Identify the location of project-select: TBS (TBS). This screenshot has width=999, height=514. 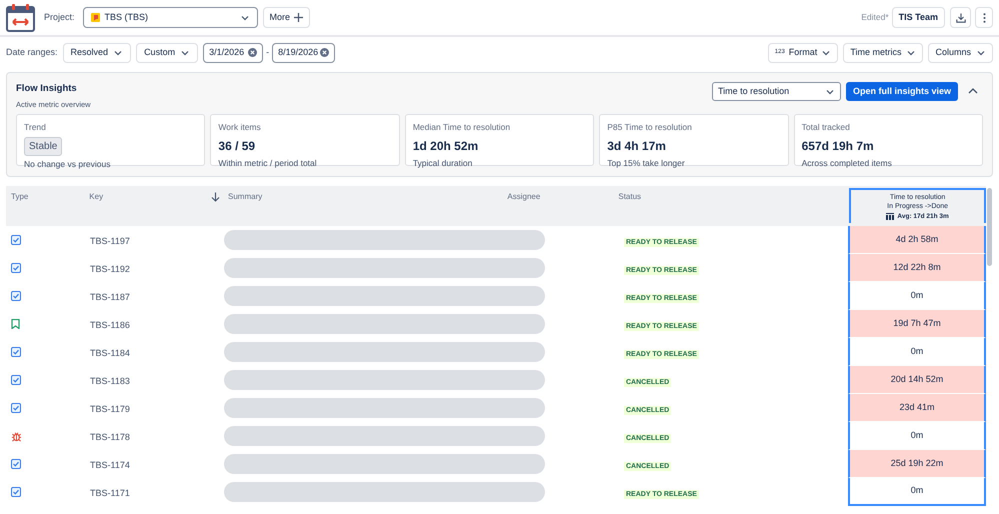
(170, 17).